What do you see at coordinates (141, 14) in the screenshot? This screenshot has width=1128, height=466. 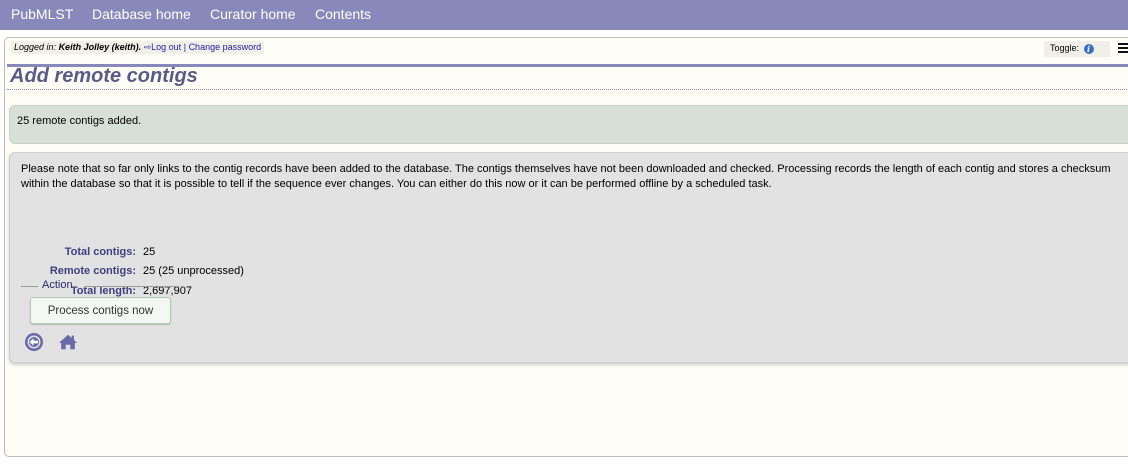 I see `menu-link-database-home: Database home` at bounding box center [141, 14].